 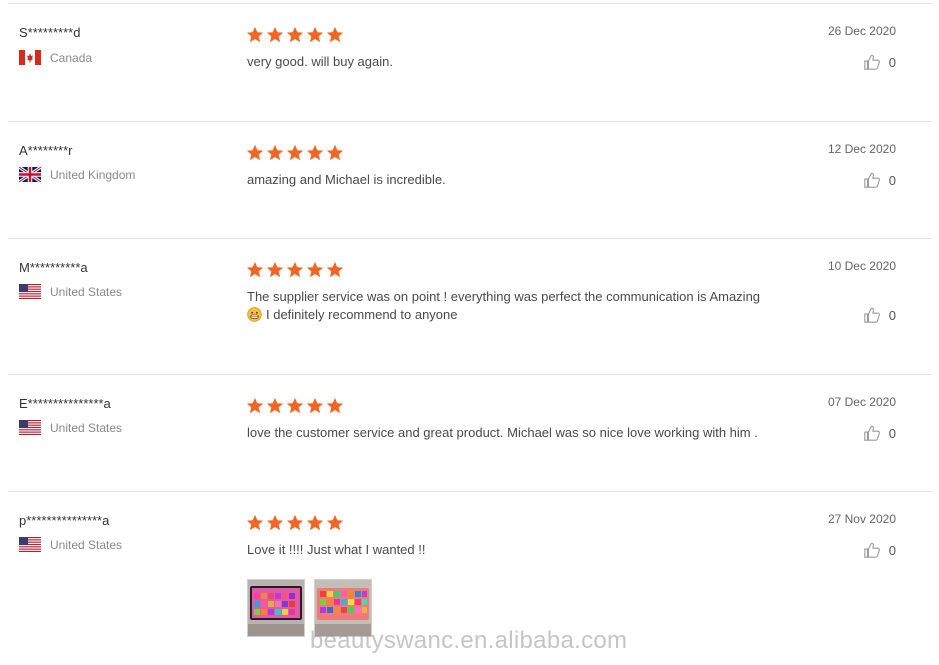 I want to click on reviewer-name: S*********d, so click(x=50, y=32).